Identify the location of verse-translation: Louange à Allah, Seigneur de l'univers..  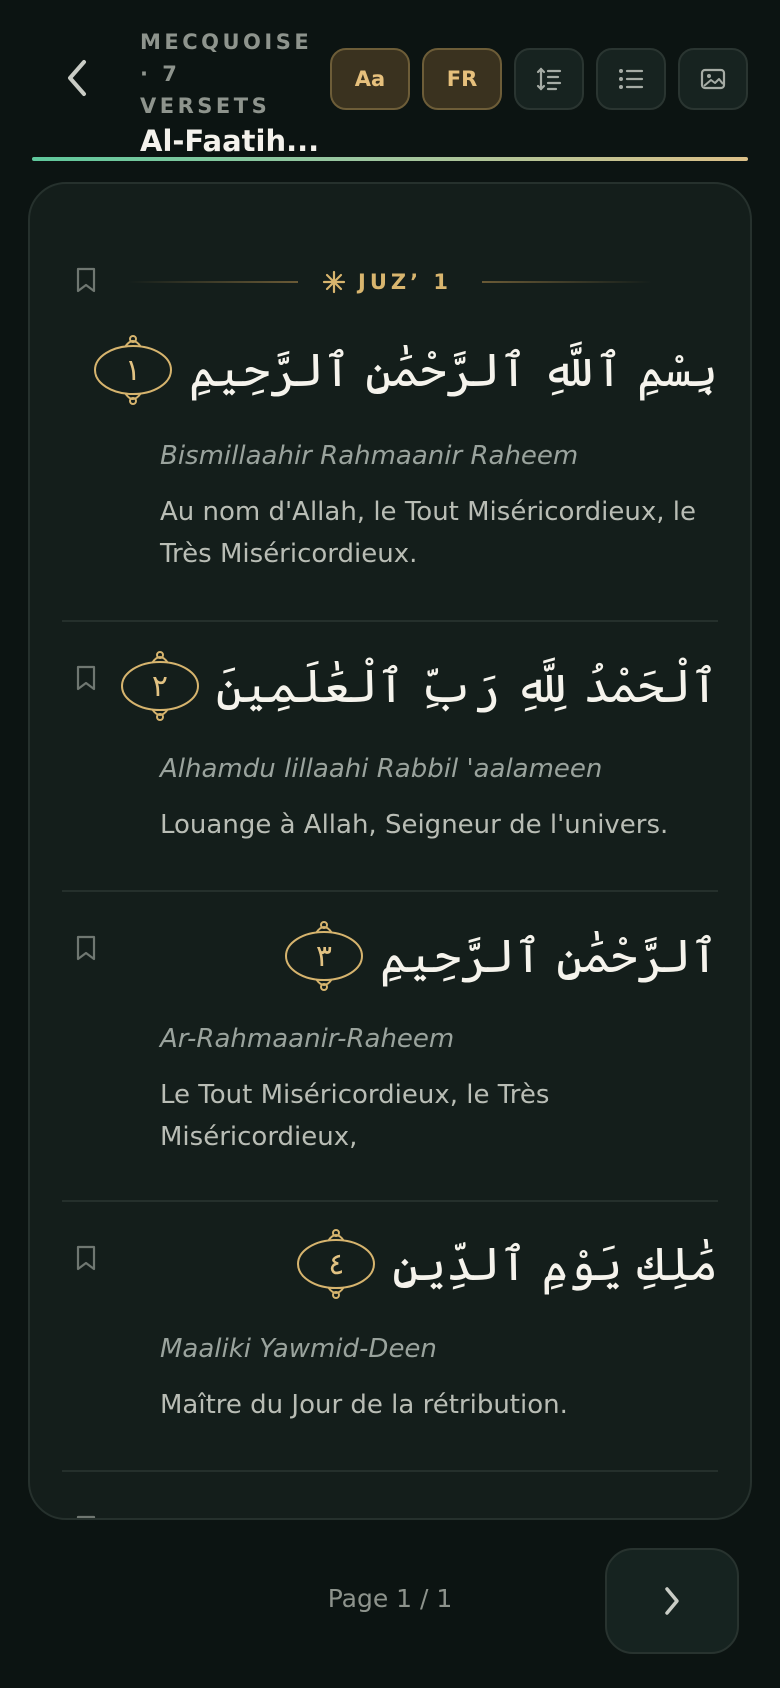
(414, 825).